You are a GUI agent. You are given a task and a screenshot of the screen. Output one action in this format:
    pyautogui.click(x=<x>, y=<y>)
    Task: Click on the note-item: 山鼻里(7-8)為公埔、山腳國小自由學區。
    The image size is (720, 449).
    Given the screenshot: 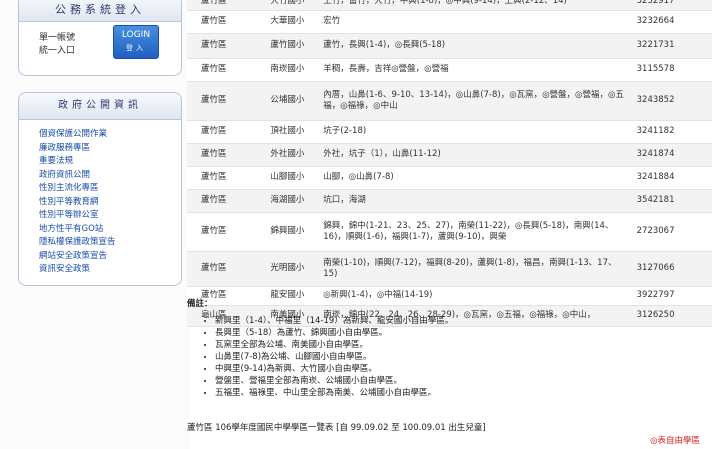 What is the action you would take?
    pyautogui.click(x=463, y=357)
    